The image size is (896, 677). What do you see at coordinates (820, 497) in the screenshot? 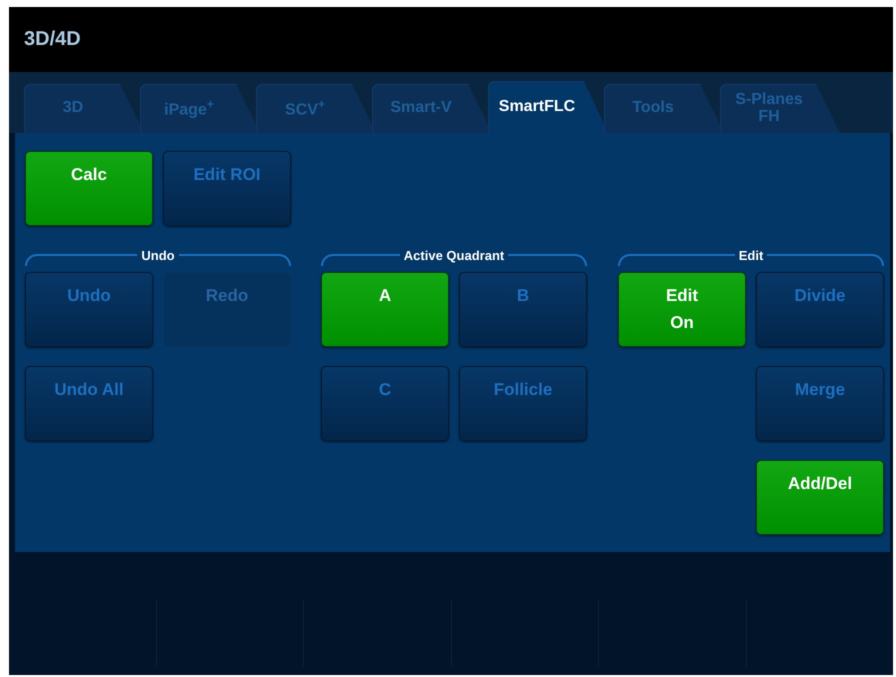
I see `toggle-button: Add/Del` at bounding box center [820, 497].